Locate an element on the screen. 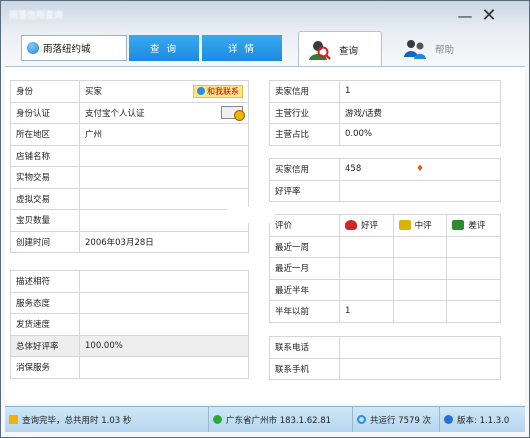  neutral-label: 中评 is located at coordinates (423, 226).